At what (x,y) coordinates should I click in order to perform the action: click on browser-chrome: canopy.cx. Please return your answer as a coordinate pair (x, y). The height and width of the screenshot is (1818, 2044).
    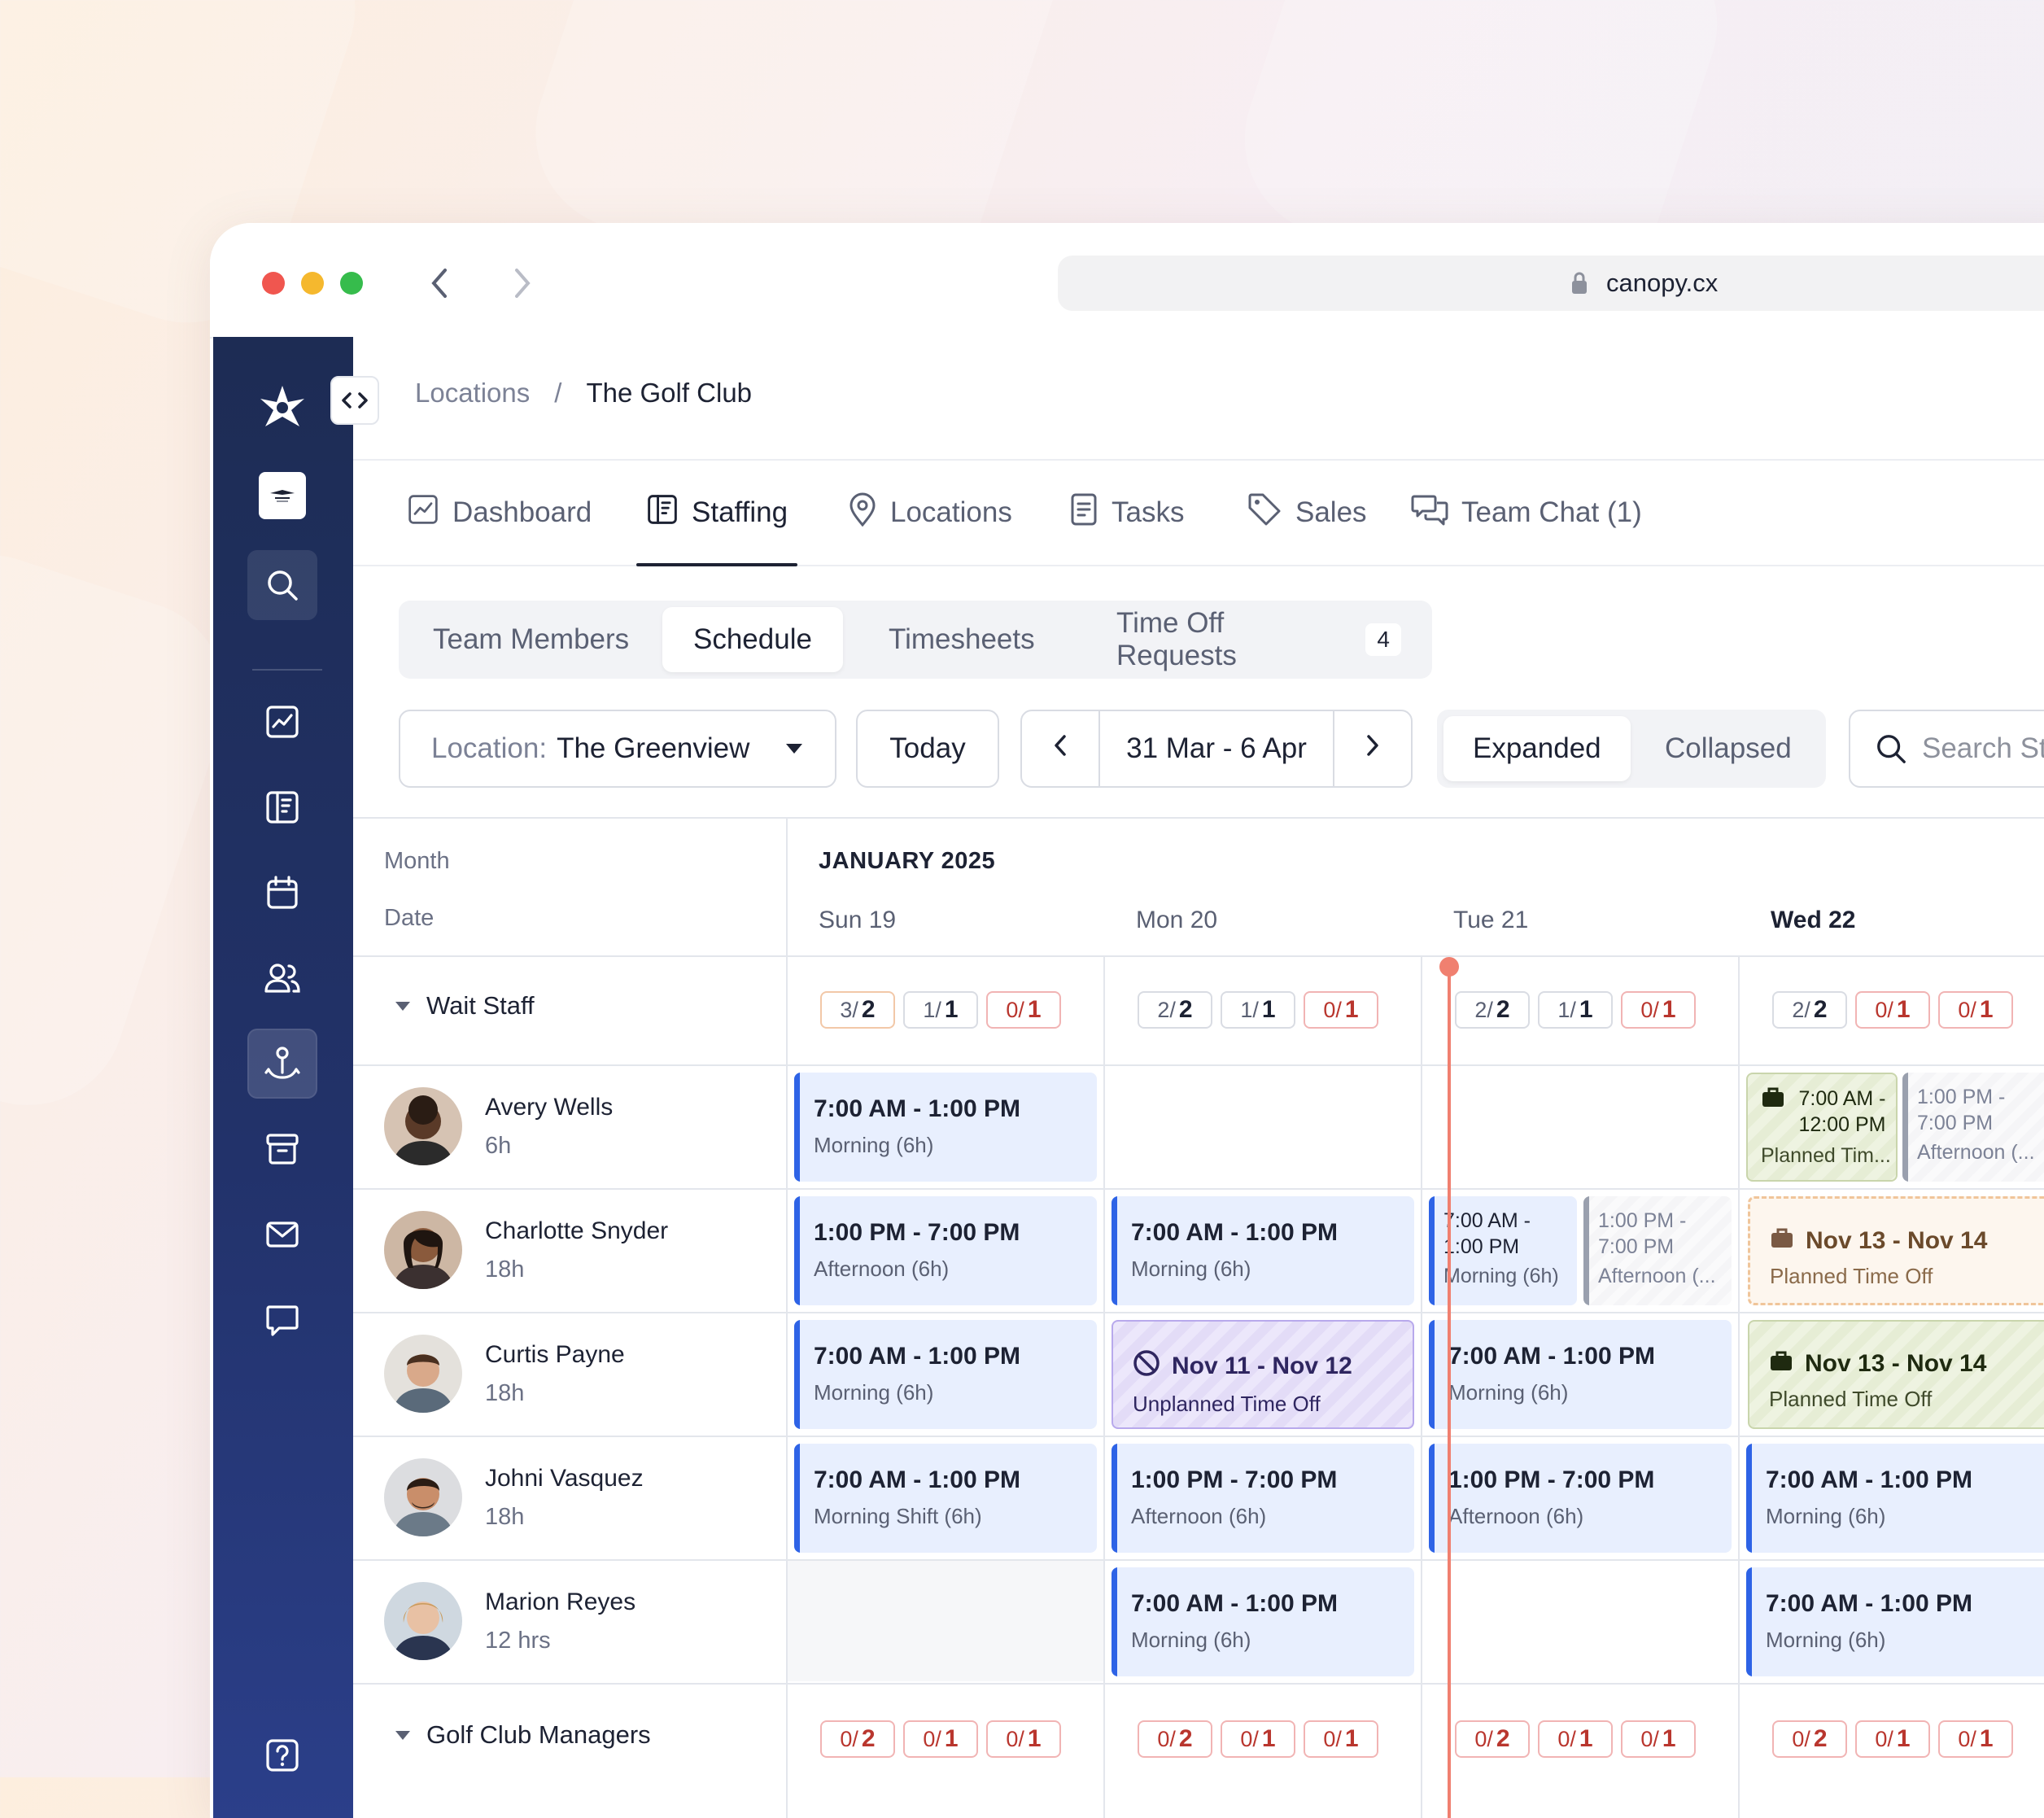
    Looking at the image, I should click on (1127, 281).